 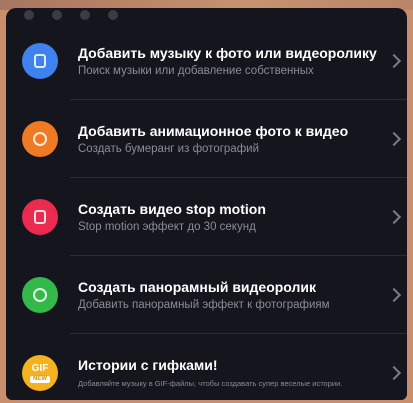 What do you see at coordinates (40, 139) in the screenshot?
I see `boomerang-icon` at bounding box center [40, 139].